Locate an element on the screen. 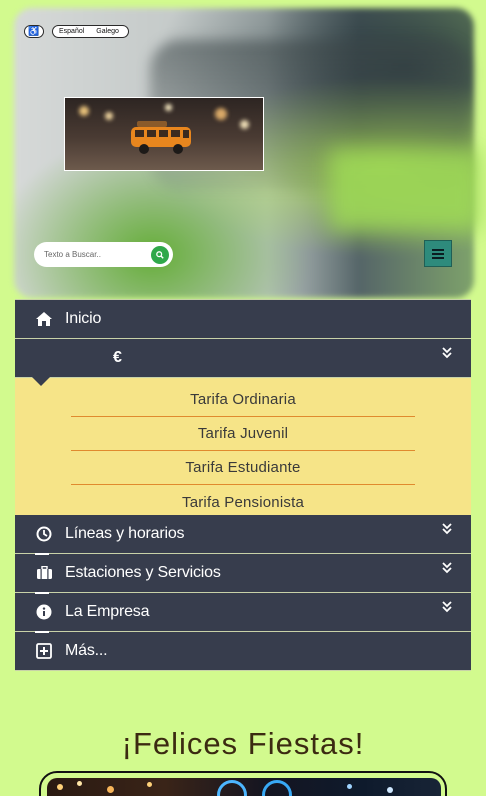 The image size is (486, 796). submenu-item-tarifa-ordinaria: Tarifa Ordinaria is located at coordinates (243, 400).